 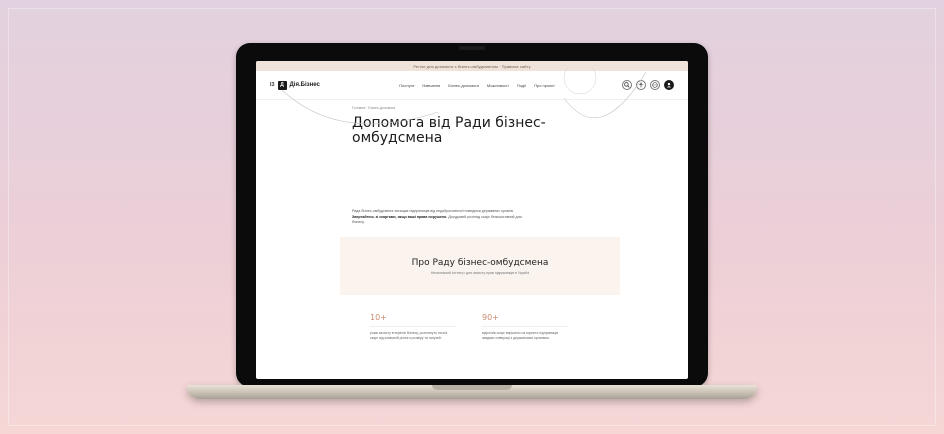 What do you see at coordinates (669, 85) in the screenshot?
I see `user-icon` at bounding box center [669, 85].